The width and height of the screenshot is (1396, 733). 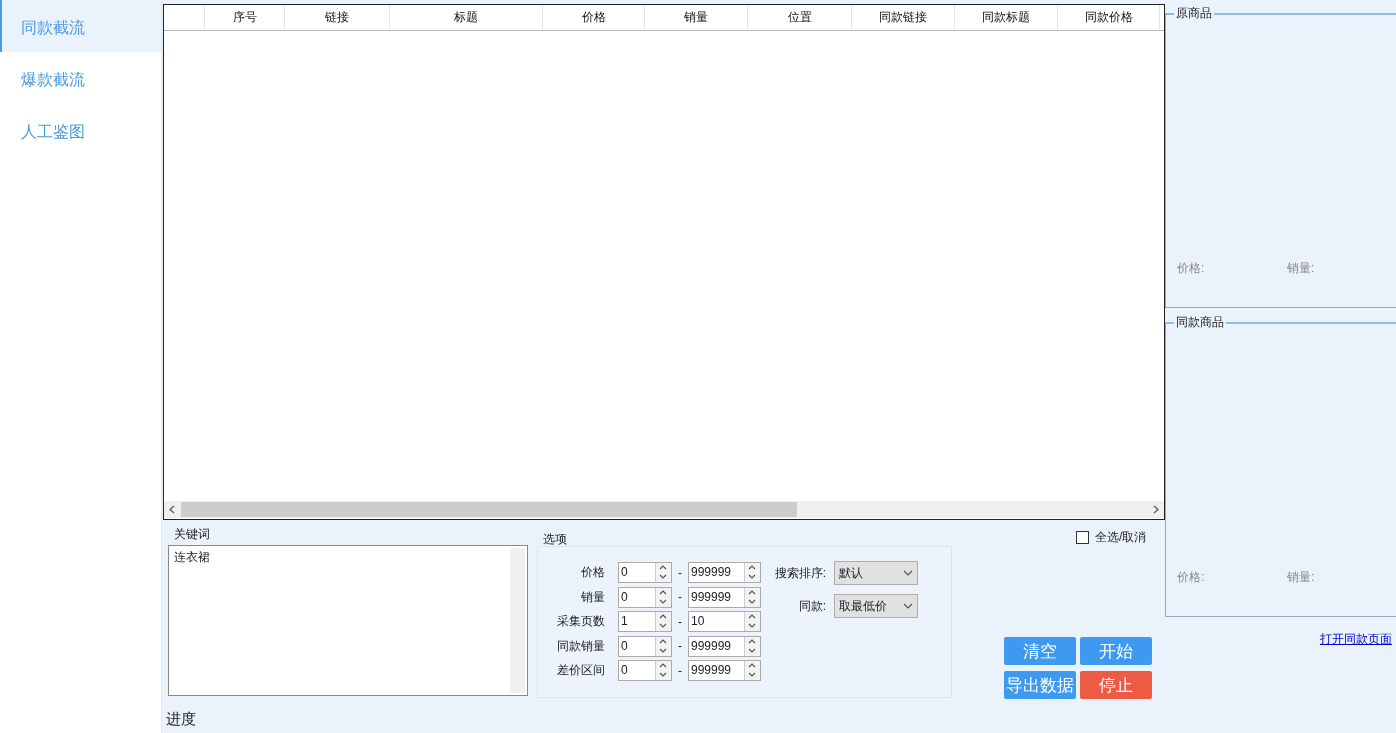 What do you see at coordinates (580, 646) in the screenshot?
I see `field-label: 同款销量` at bounding box center [580, 646].